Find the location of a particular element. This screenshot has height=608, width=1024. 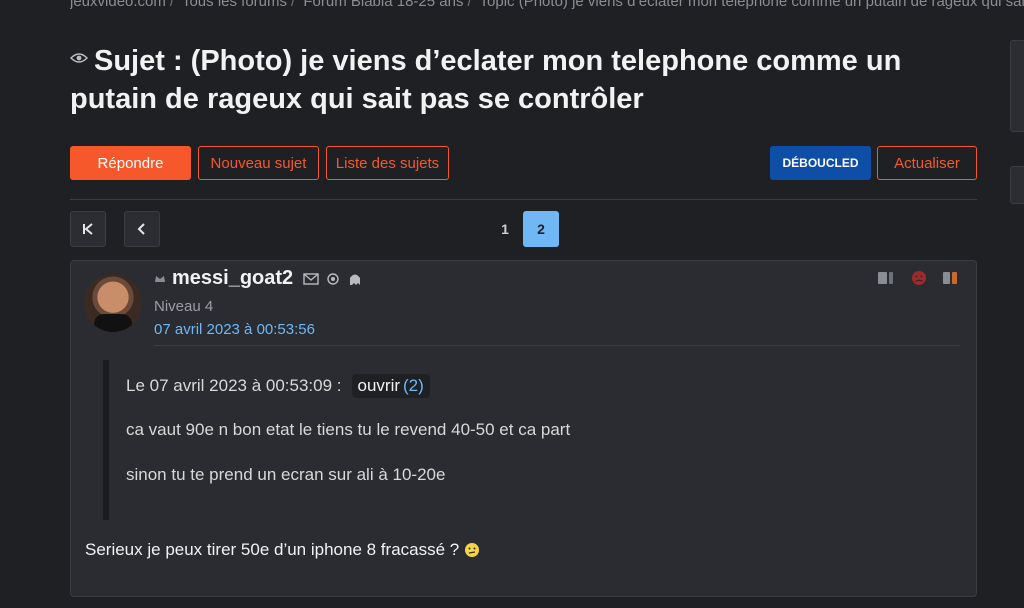

previous-page-button is located at coordinates (142, 229).